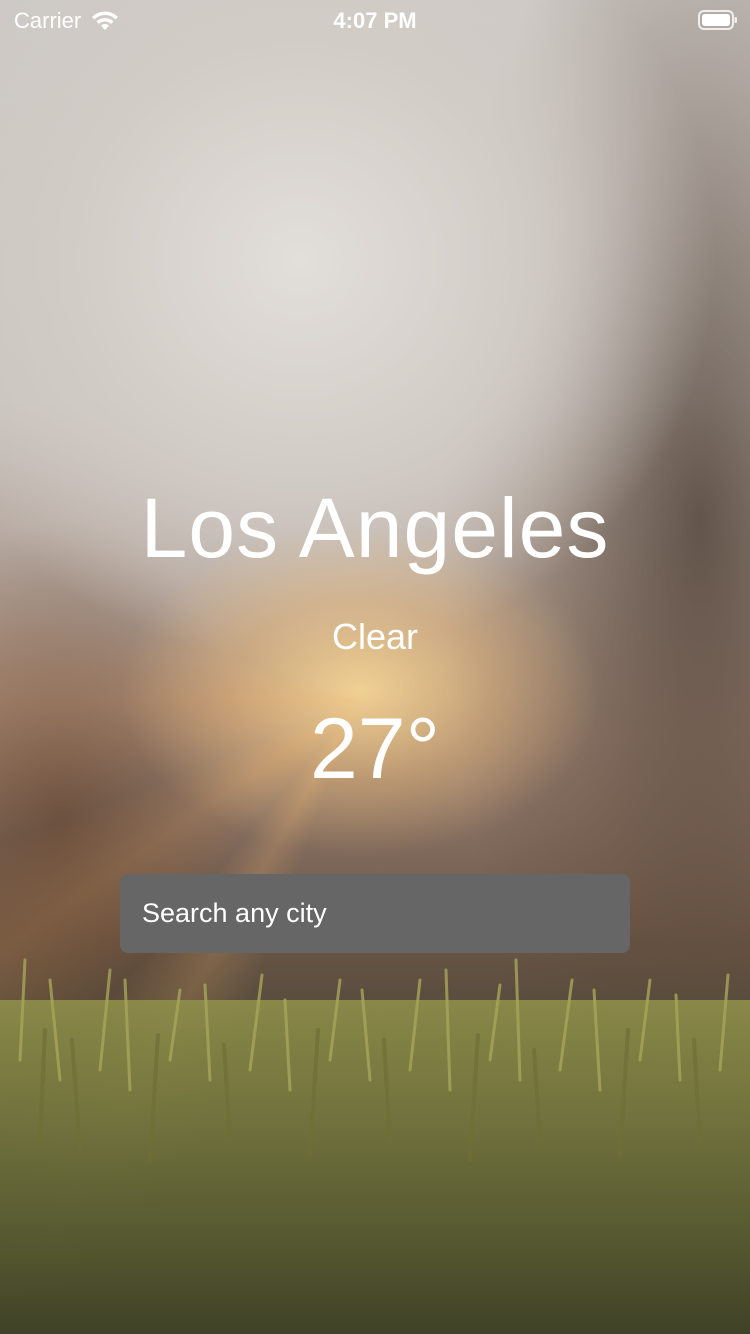  I want to click on weather-condition: Clear, so click(375, 636).